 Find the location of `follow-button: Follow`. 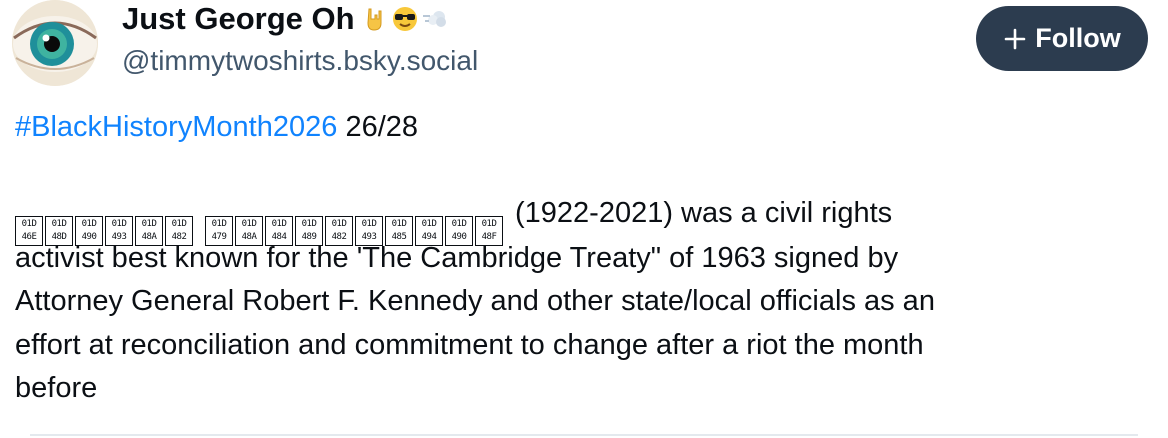

follow-button: Follow is located at coordinates (1062, 38).